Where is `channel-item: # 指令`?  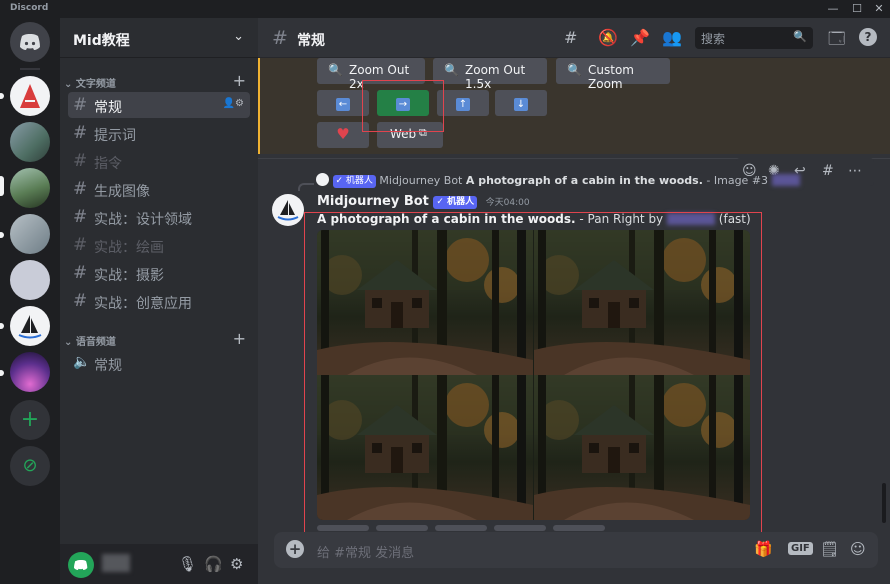 channel-item: # 指令 is located at coordinates (159, 161).